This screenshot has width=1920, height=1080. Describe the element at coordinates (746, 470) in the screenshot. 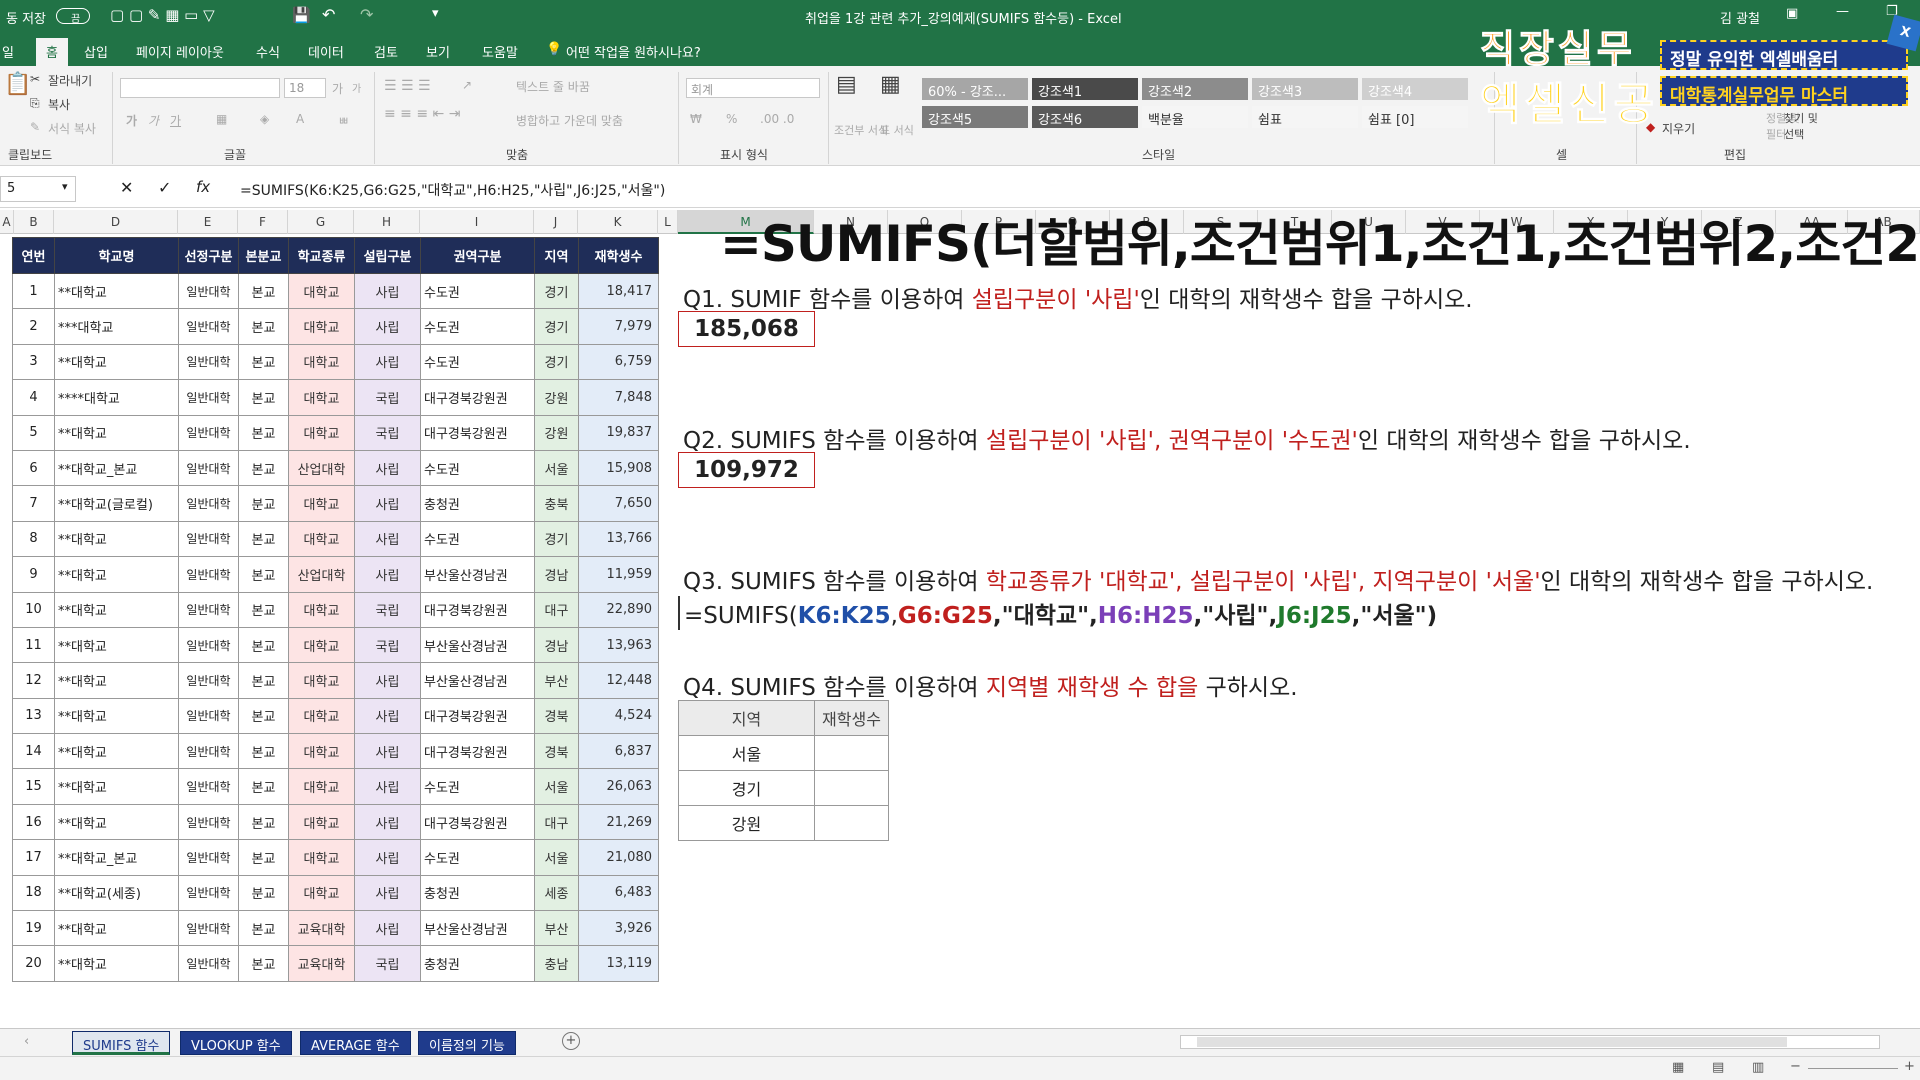

I see `q2-answer-cell: 109,972` at that location.